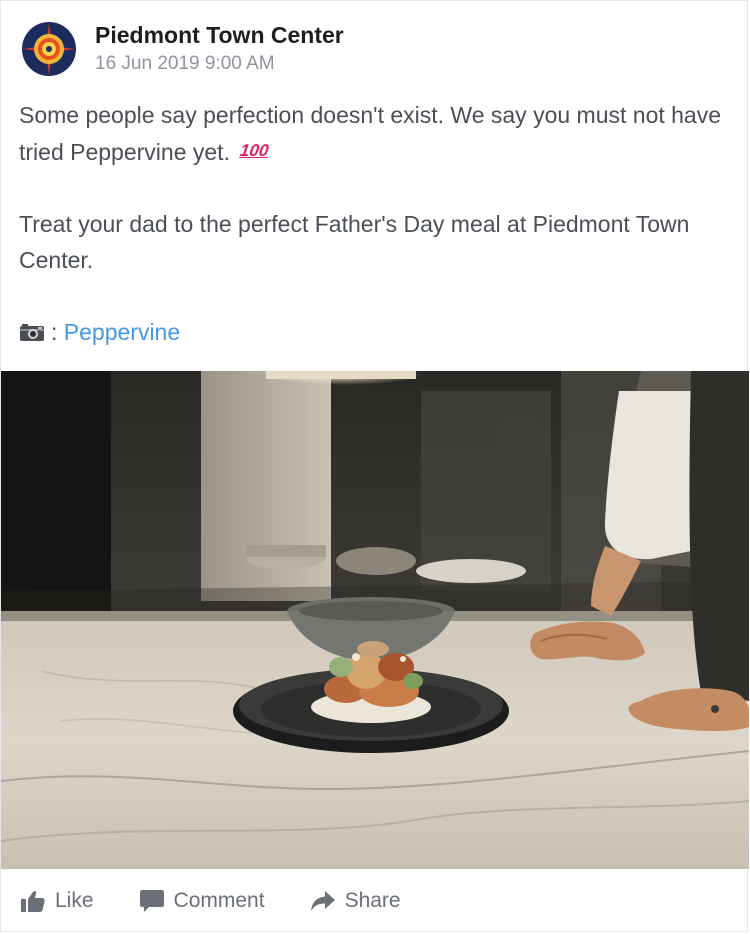 Image resolution: width=750 pixels, height=934 pixels. I want to click on share-label: Share, so click(372, 900).